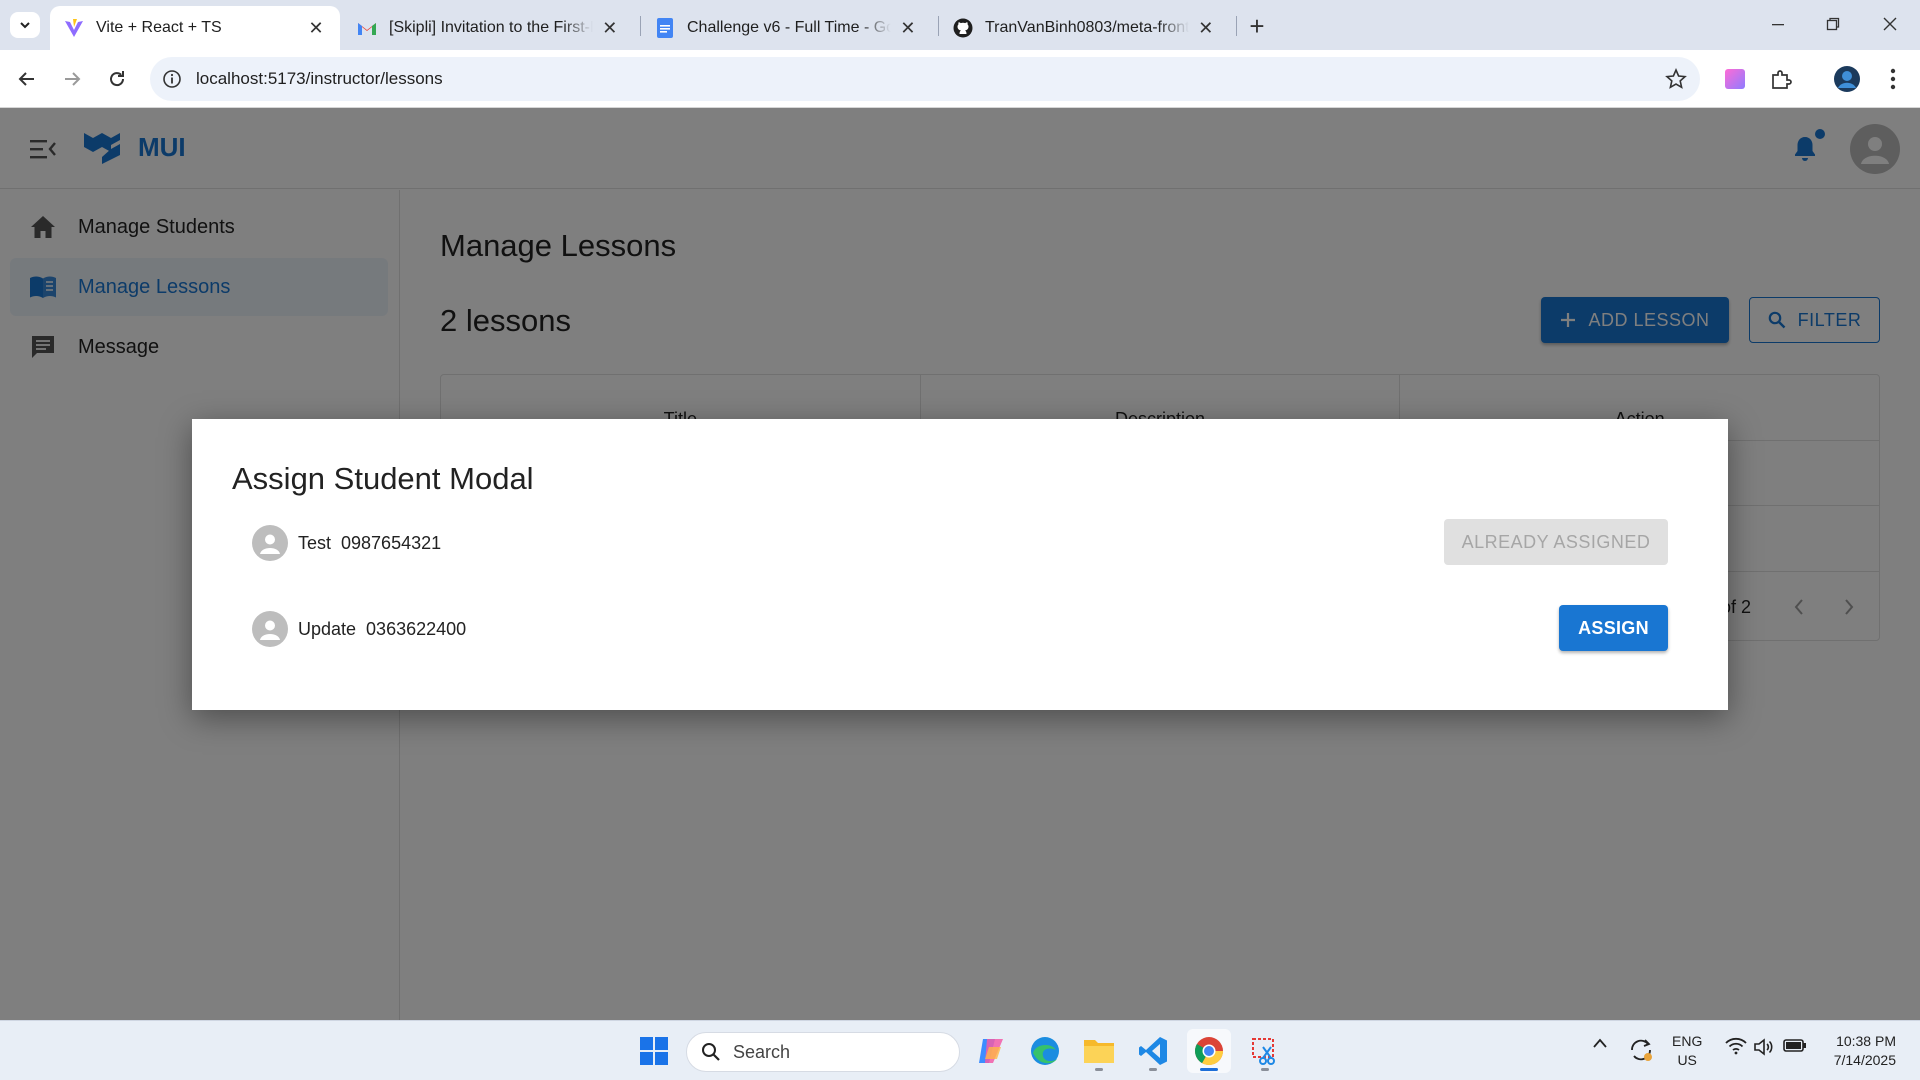 The image size is (1920, 1080). Describe the element at coordinates (491, 27) in the screenshot. I see `browser-tab-label: [Skipli] Invitation to the First-Ro` at that location.